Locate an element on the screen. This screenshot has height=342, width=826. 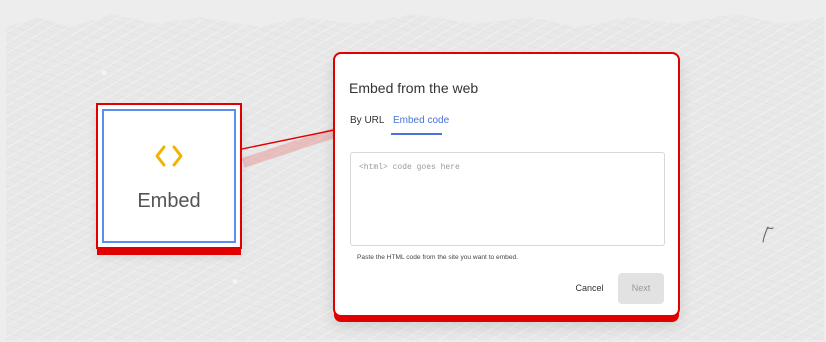
cancel-button: Cancel is located at coordinates (589, 288).